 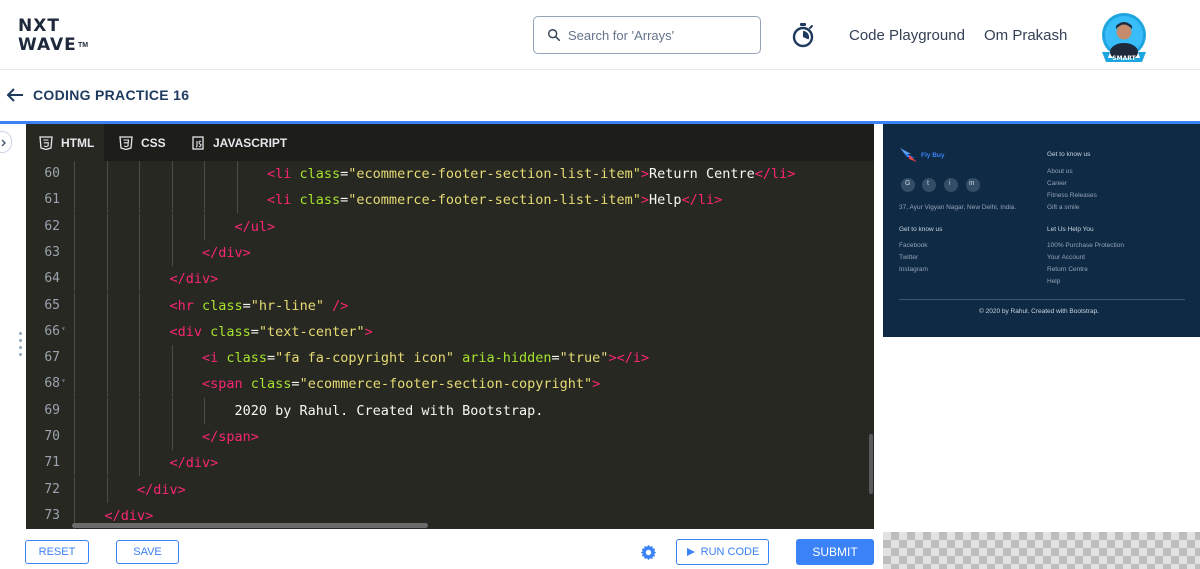 I want to click on run-code-button: RUN CODE, so click(x=722, y=552).